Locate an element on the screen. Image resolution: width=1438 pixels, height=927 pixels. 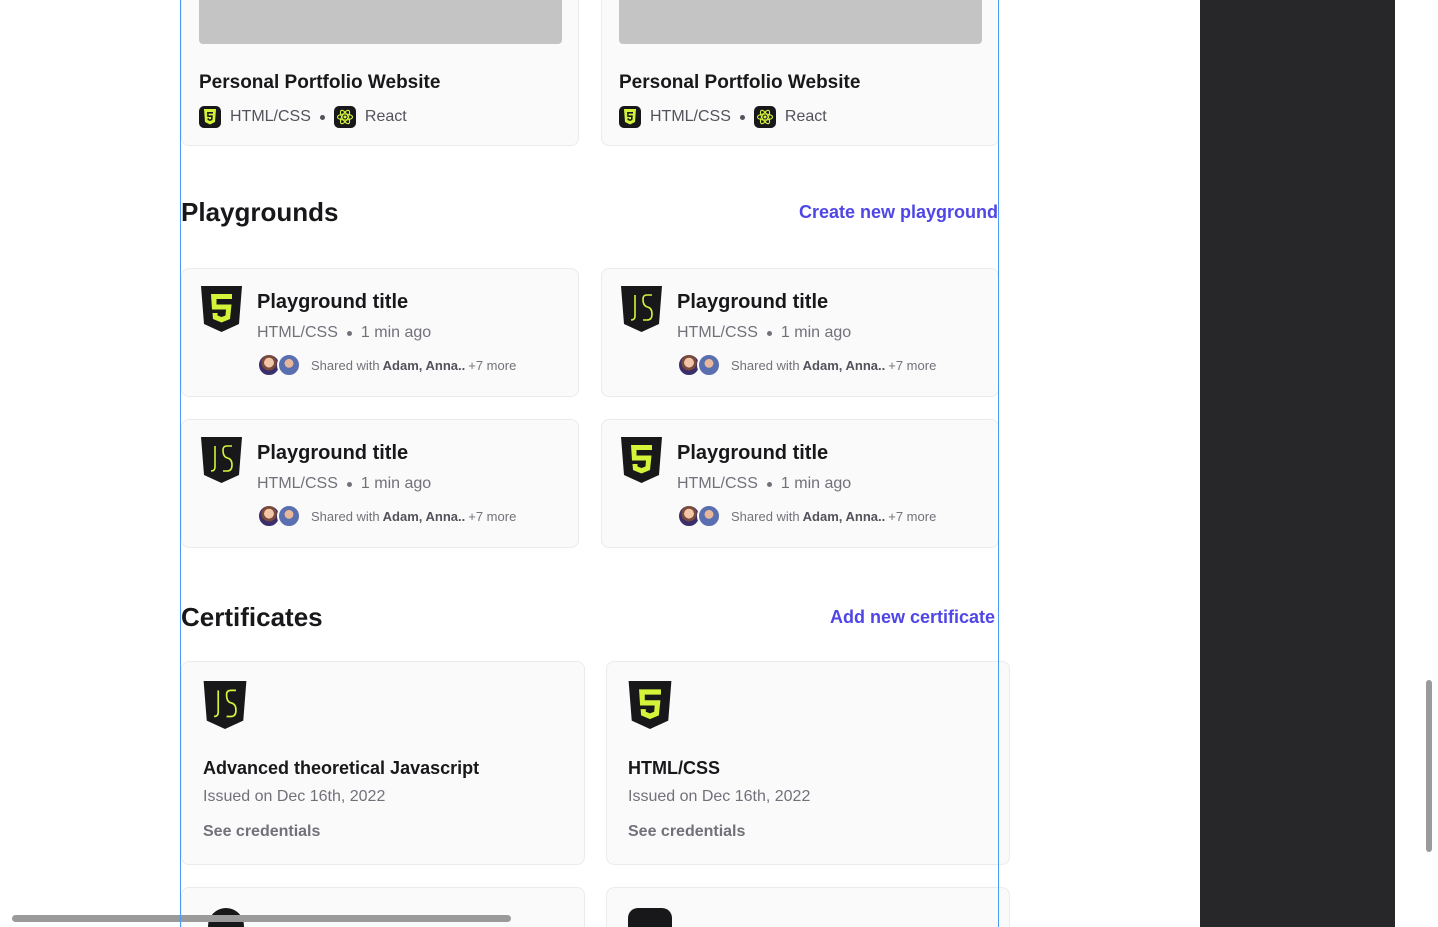
vertical-scrollbar is located at coordinates (1429, 766).